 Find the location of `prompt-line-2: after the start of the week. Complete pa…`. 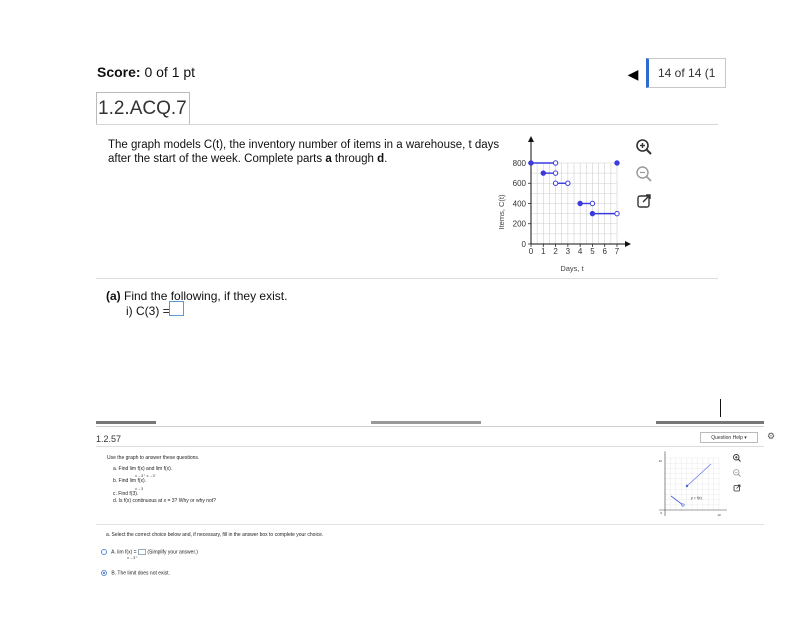

prompt-line-2: after the start of the week. Complete pa… is located at coordinates (248, 159).